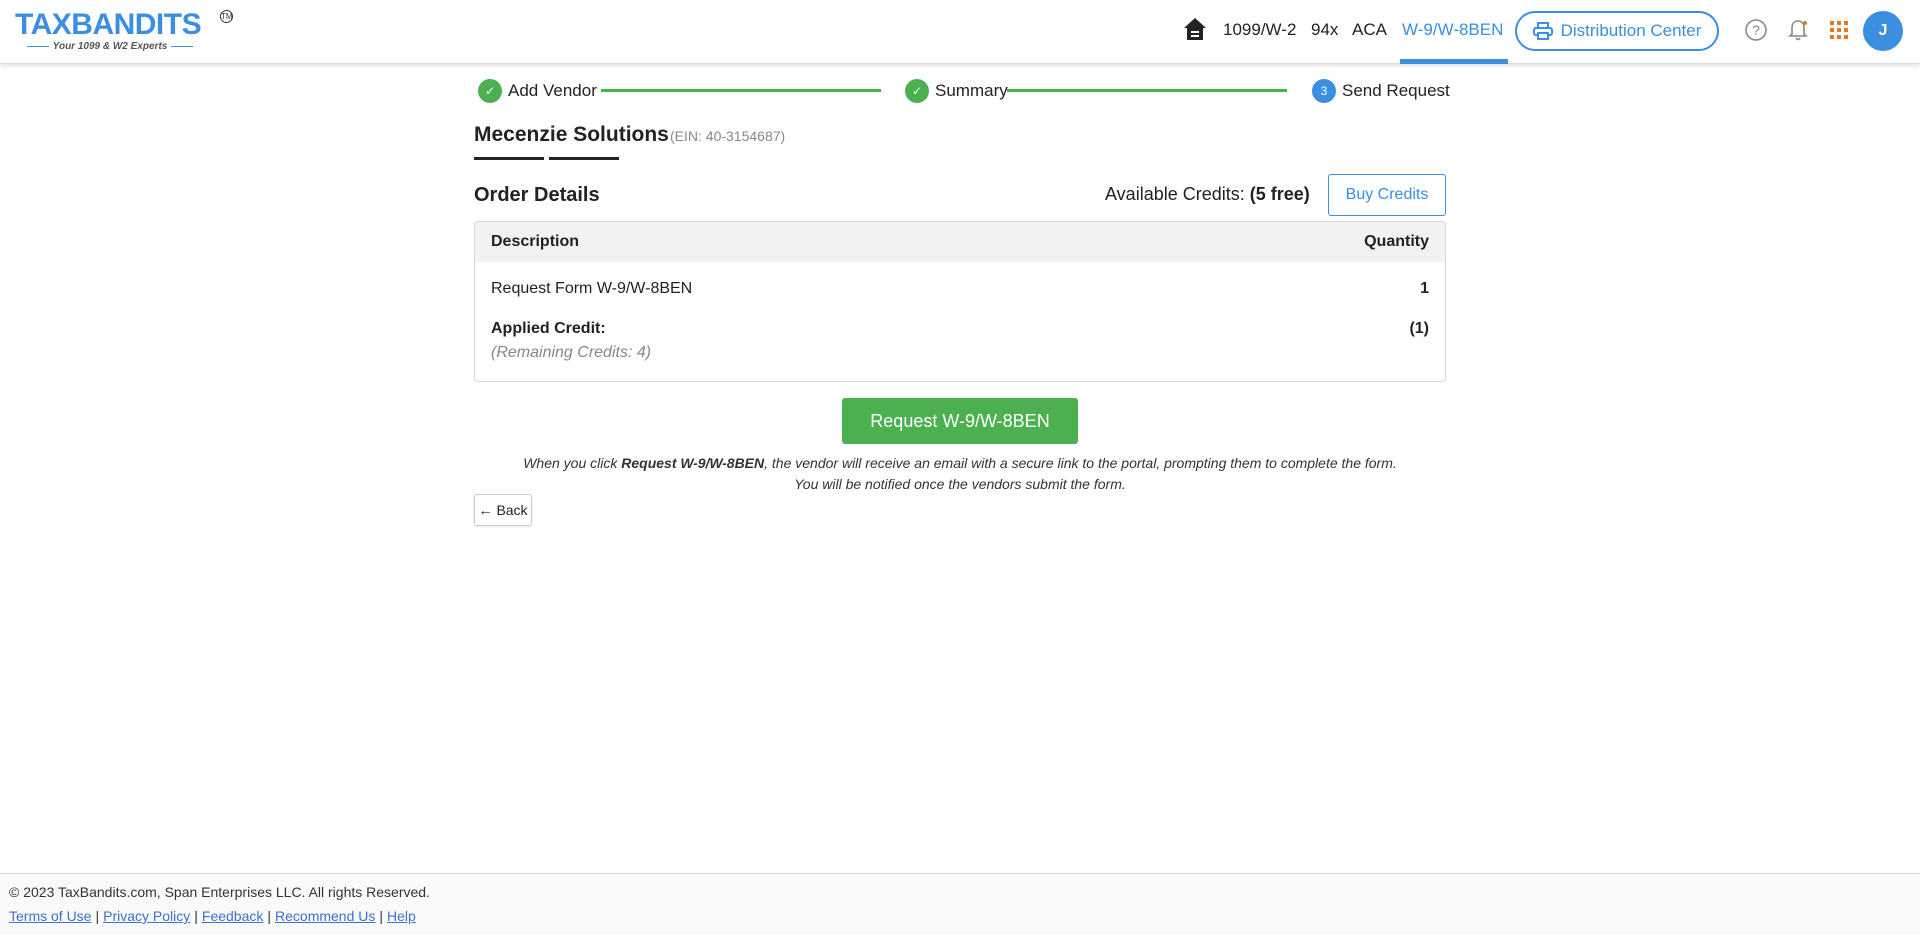 The width and height of the screenshot is (1920, 935). Describe the element at coordinates (110, 46) in the screenshot. I see `logo-tagline: Your 1099 & W2 Experts` at that location.